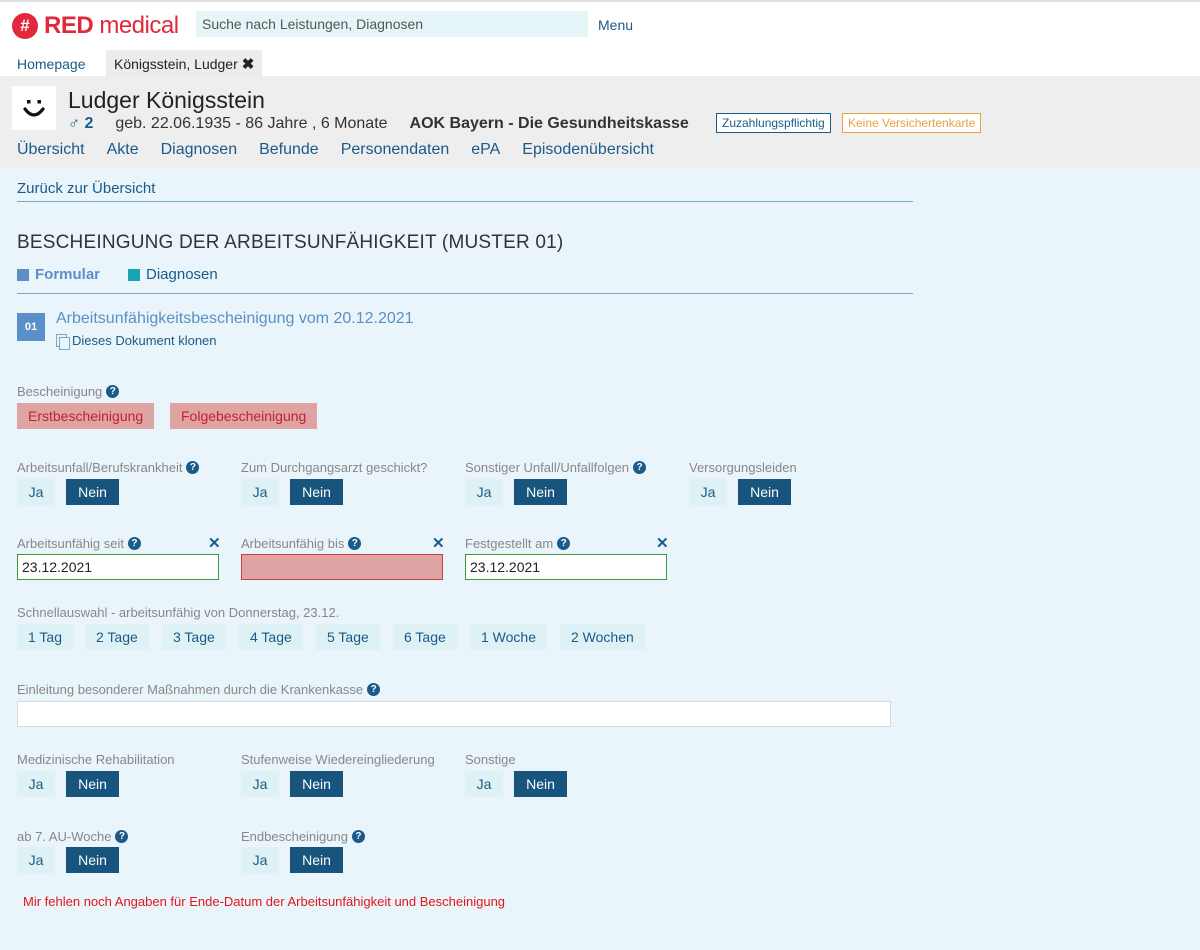 This screenshot has width=1200, height=950. Describe the element at coordinates (86, 188) in the screenshot. I see `back-link: Zurück zur Übersicht` at that location.